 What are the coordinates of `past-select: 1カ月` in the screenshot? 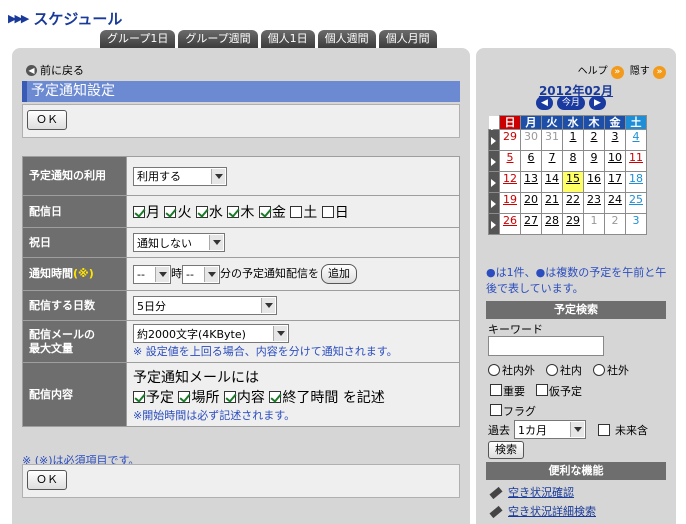 It's located at (550, 429).